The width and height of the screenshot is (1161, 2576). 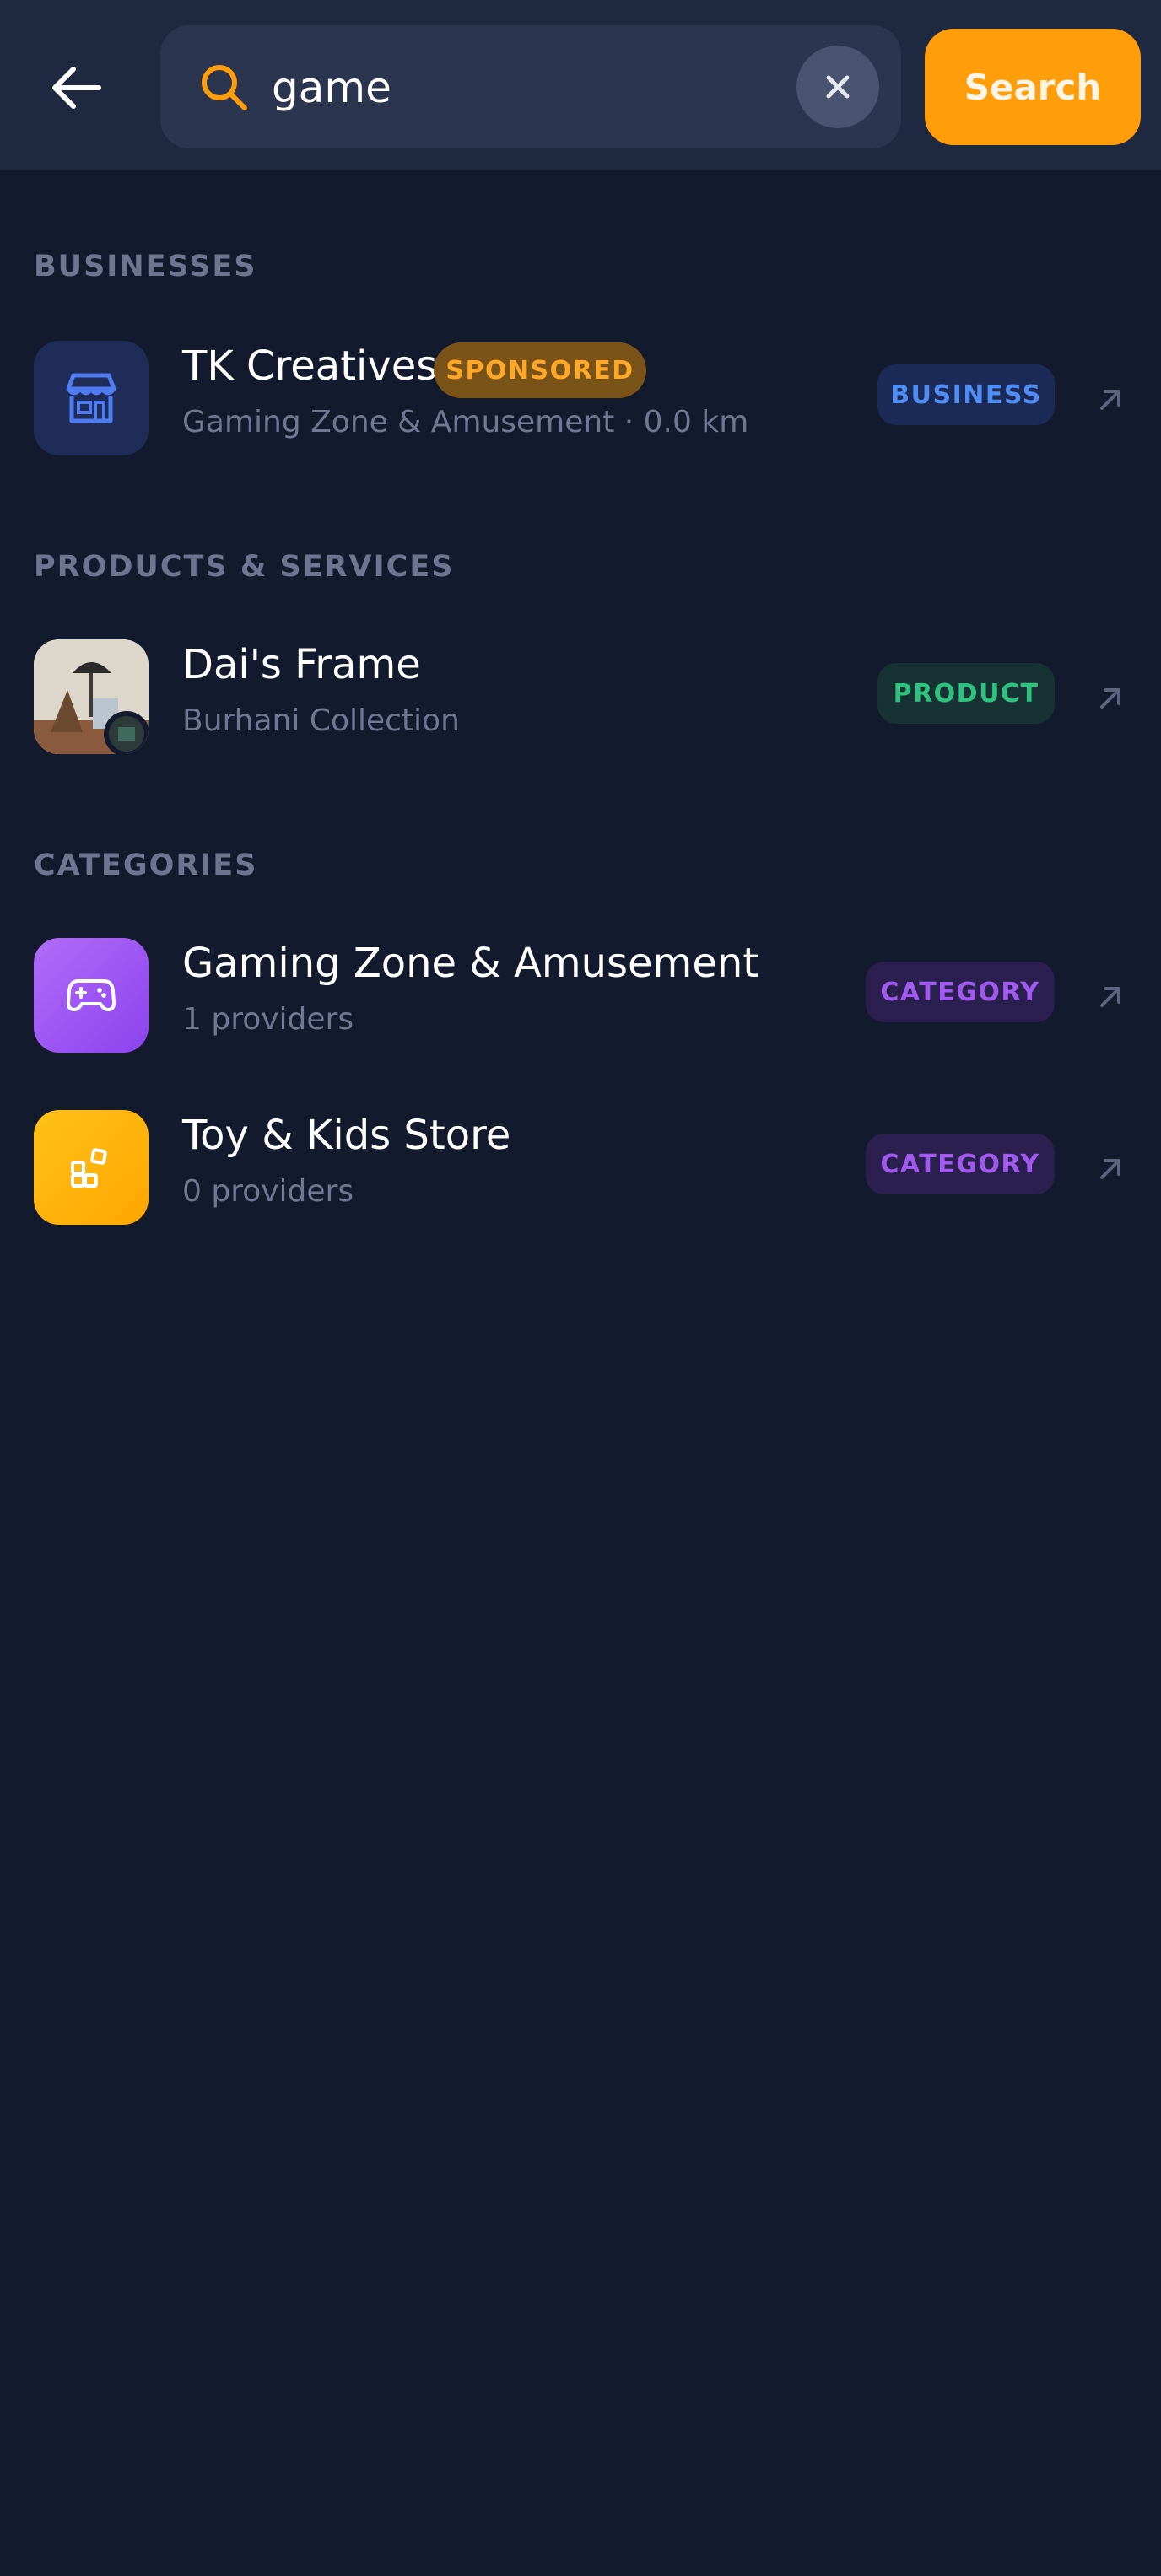 What do you see at coordinates (310, 366) in the screenshot?
I see `business-title: TK Creatives` at bounding box center [310, 366].